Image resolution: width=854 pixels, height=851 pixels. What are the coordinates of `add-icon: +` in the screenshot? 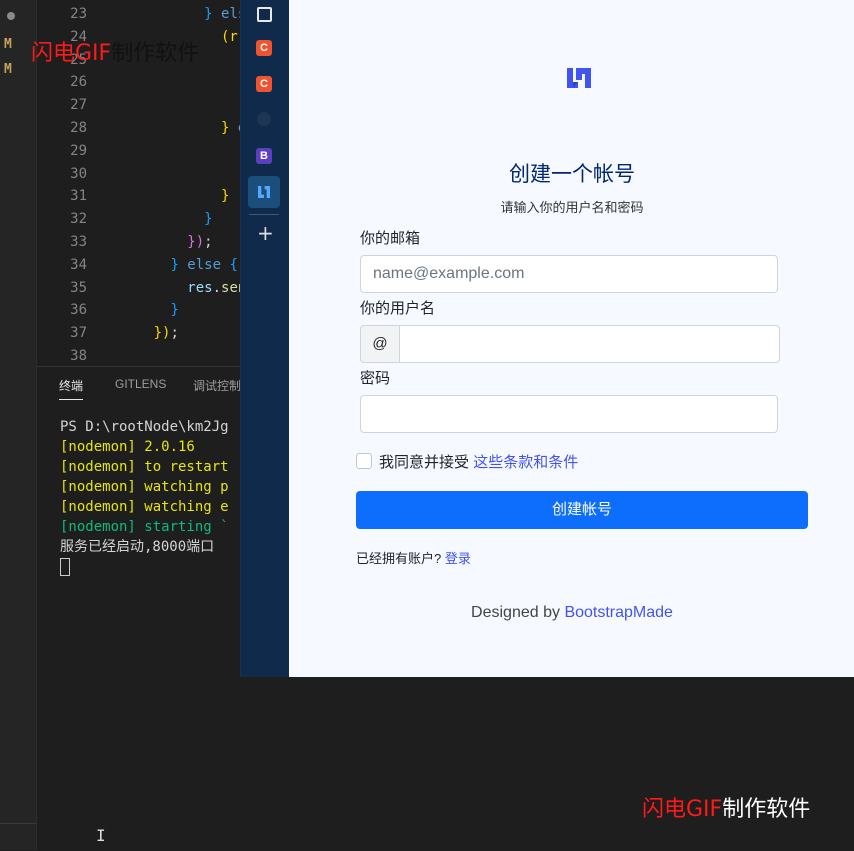 It's located at (265, 233).